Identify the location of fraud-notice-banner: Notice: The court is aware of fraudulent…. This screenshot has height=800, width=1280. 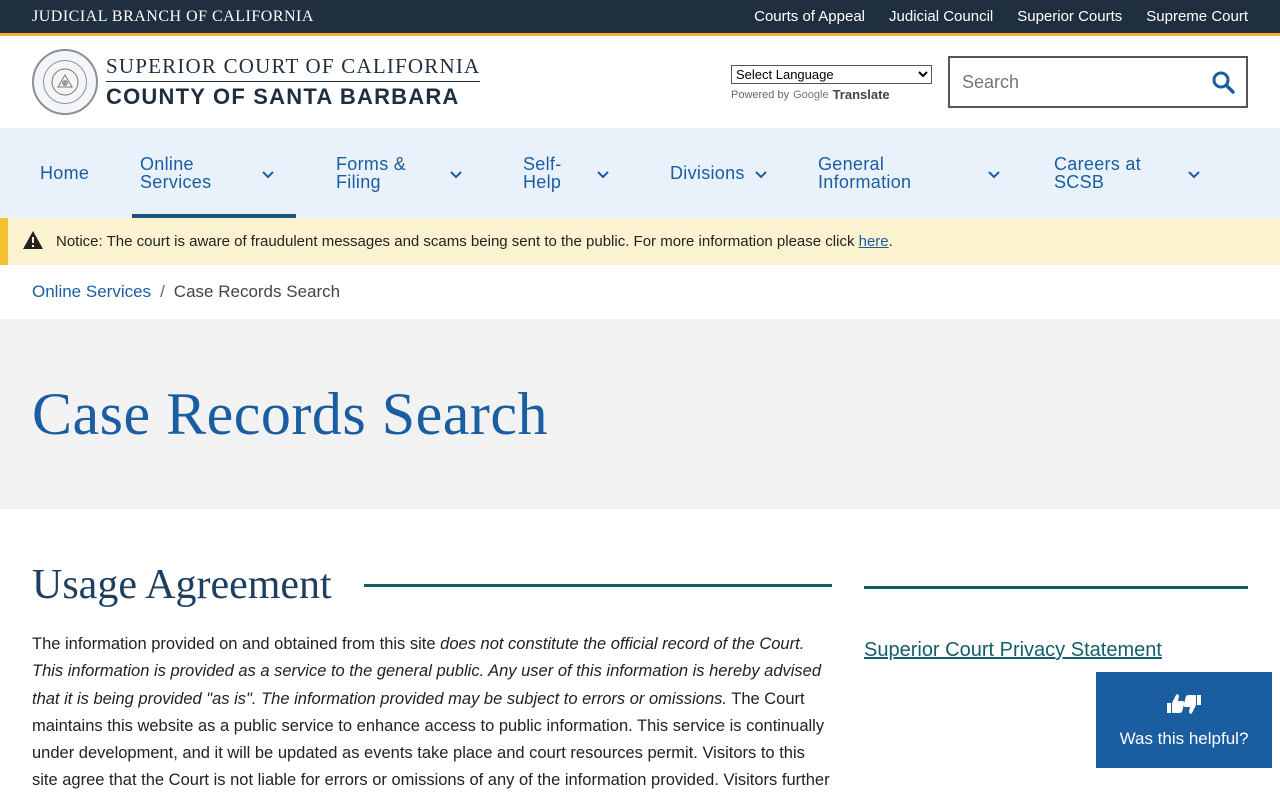
(640, 241).